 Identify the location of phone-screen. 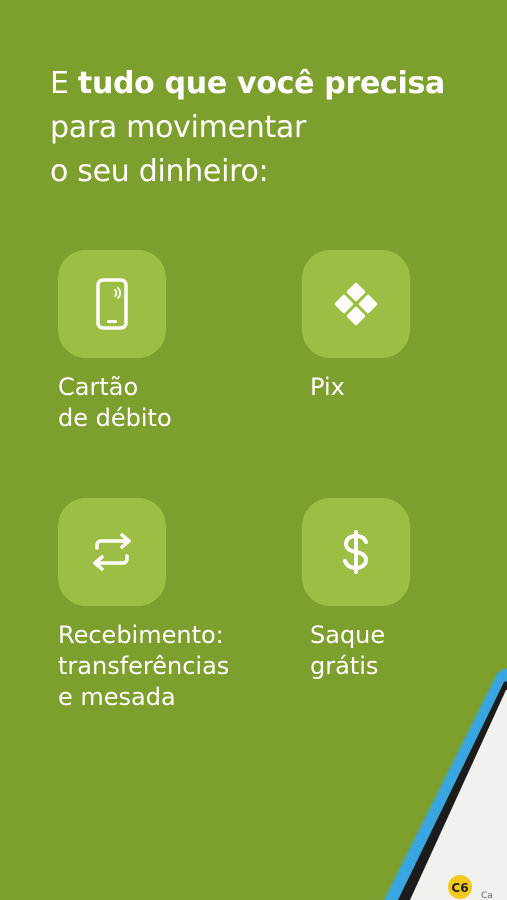
(458, 795).